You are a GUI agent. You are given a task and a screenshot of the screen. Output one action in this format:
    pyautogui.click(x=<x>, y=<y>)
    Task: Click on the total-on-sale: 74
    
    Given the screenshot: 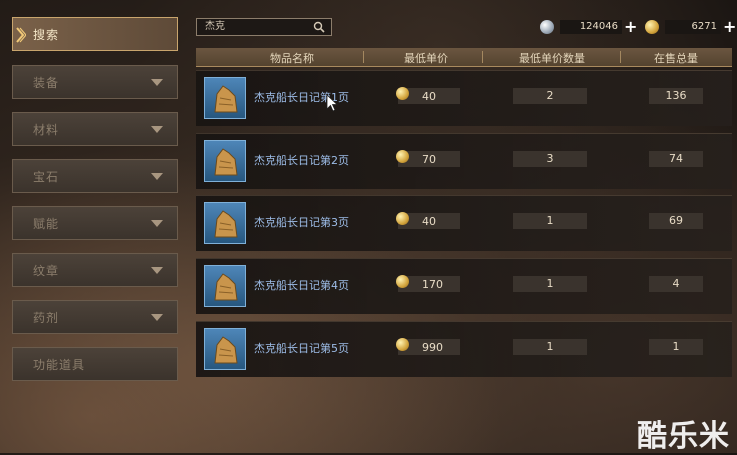 What is the action you would take?
    pyautogui.click(x=676, y=159)
    